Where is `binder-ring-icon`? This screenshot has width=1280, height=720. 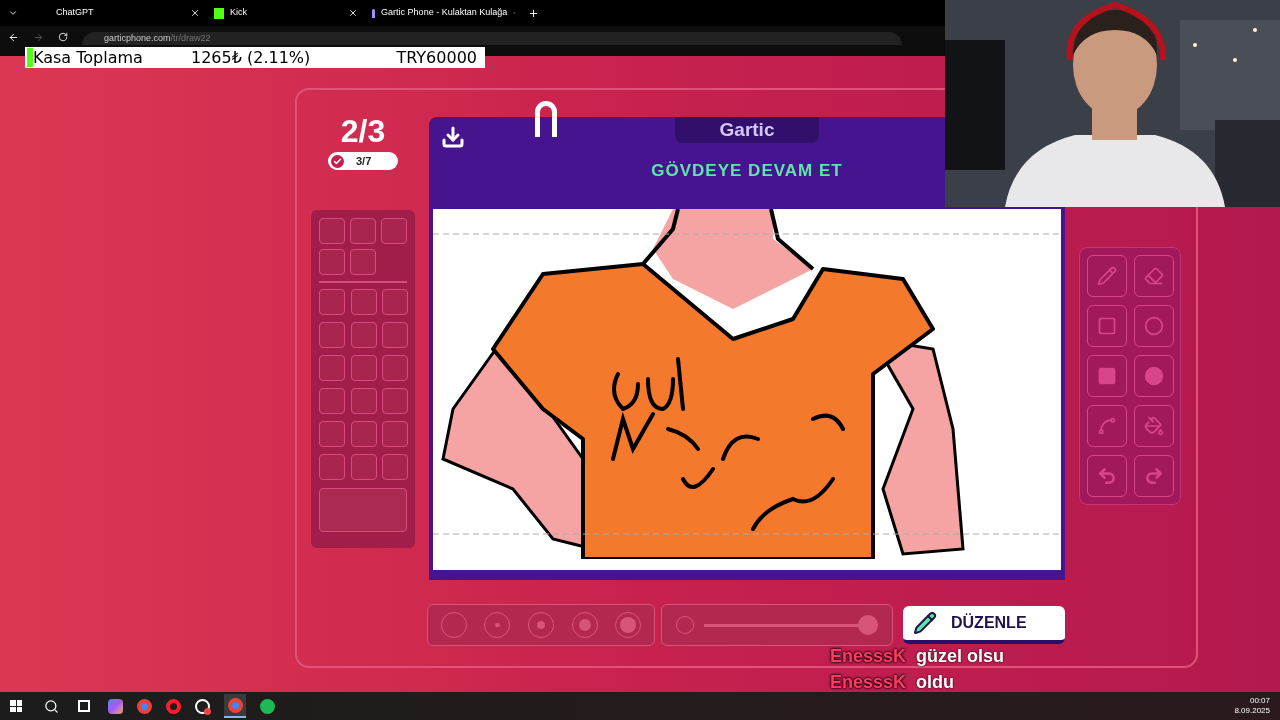 binder-ring-icon is located at coordinates (546, 119).